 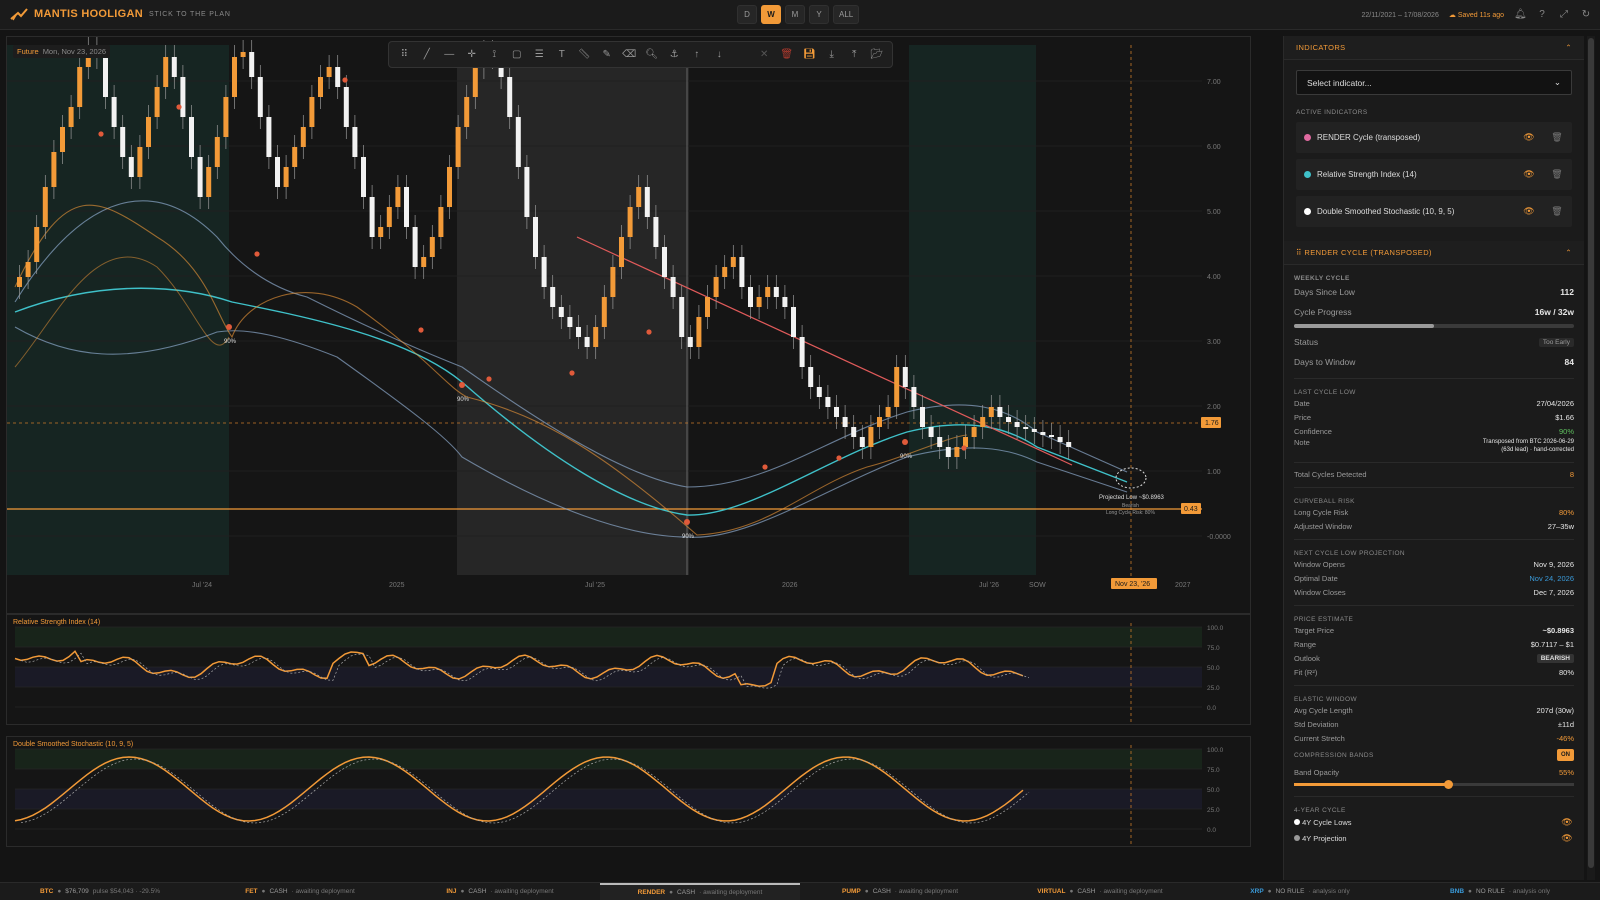 What do you see at coordinates (584, 55) in the screenshot?
I see `ruler-tool-icon: 📏︎` at bounding box center [584, 55].